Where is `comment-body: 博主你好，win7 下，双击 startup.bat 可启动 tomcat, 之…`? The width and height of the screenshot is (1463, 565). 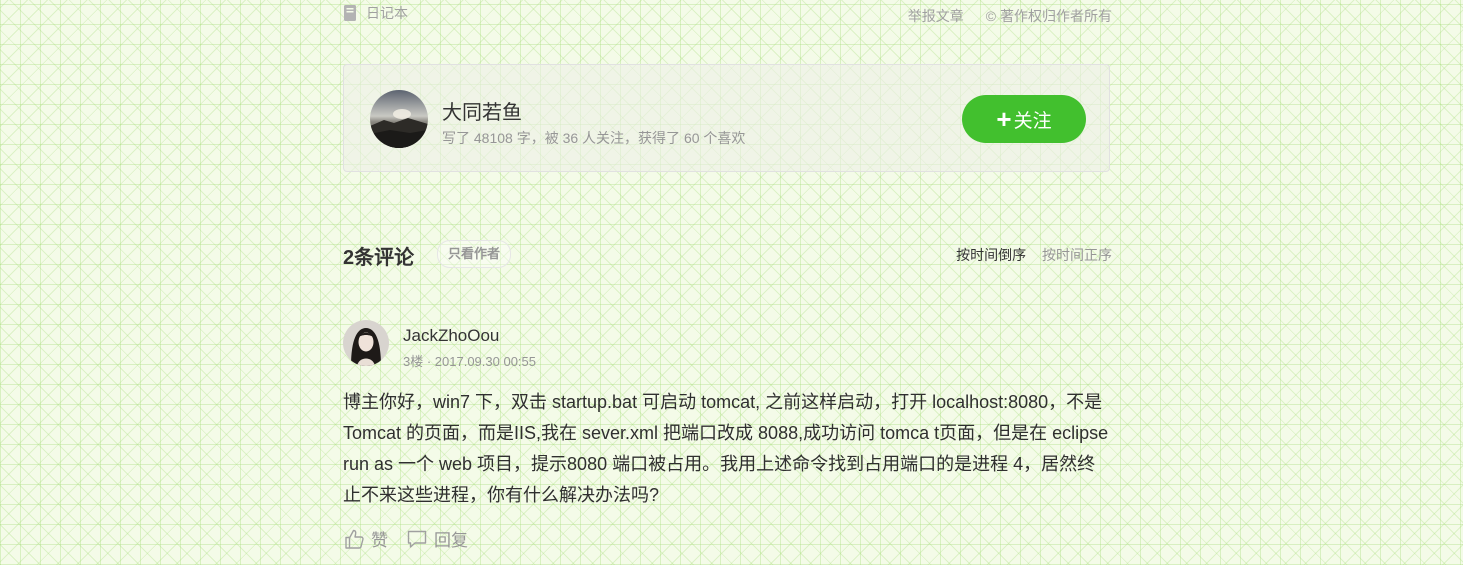 comment-body: 博主你好，win7 下，双击 startup.bat 可启动 tomcat, 之… is located at coordinates (726, 448).